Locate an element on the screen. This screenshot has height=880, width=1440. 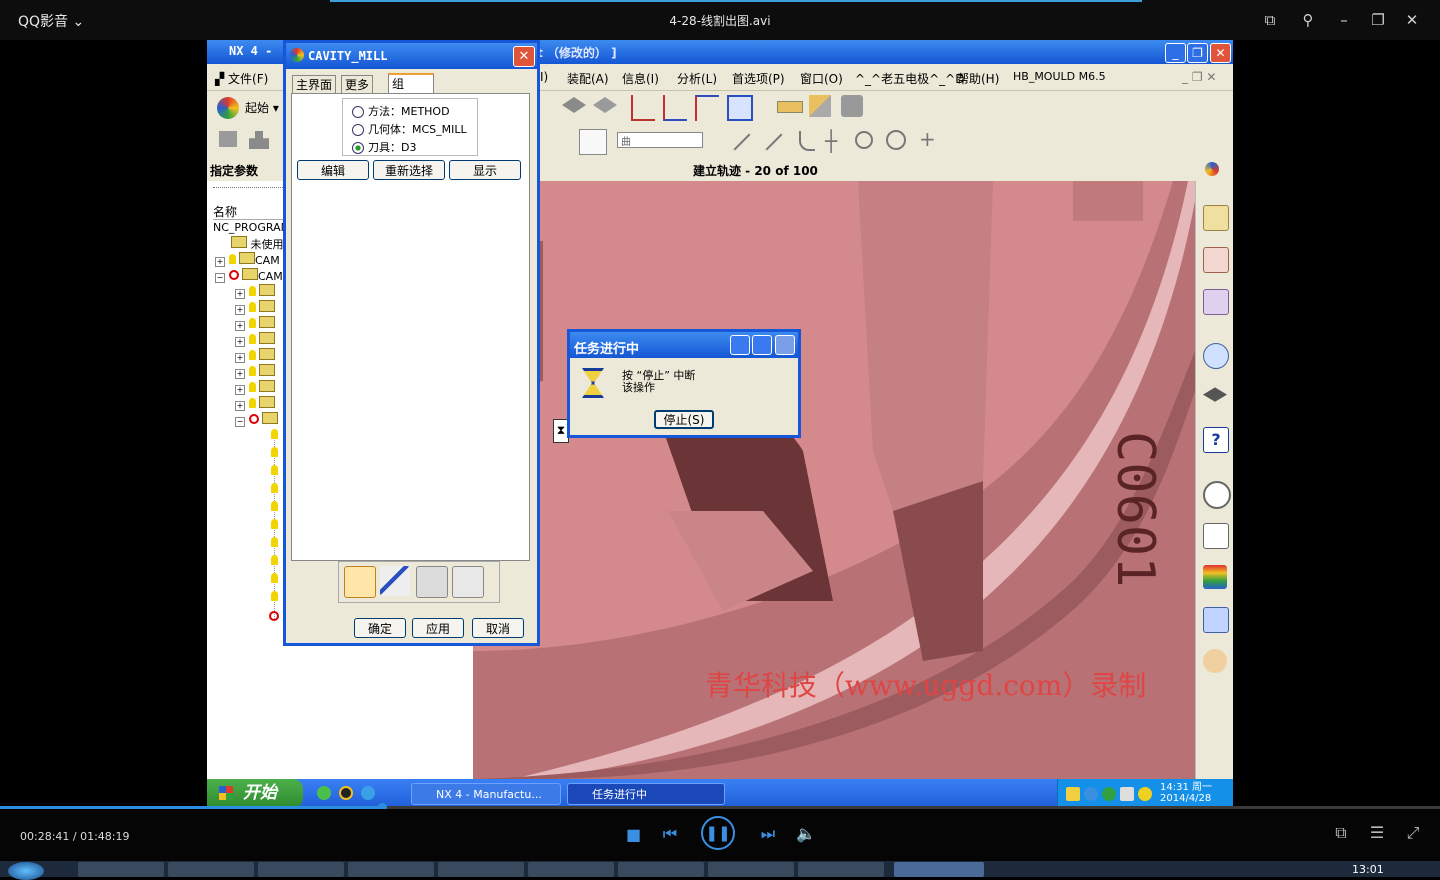
menu-analysis: 分析(L) is located at coordinates (697, 78).